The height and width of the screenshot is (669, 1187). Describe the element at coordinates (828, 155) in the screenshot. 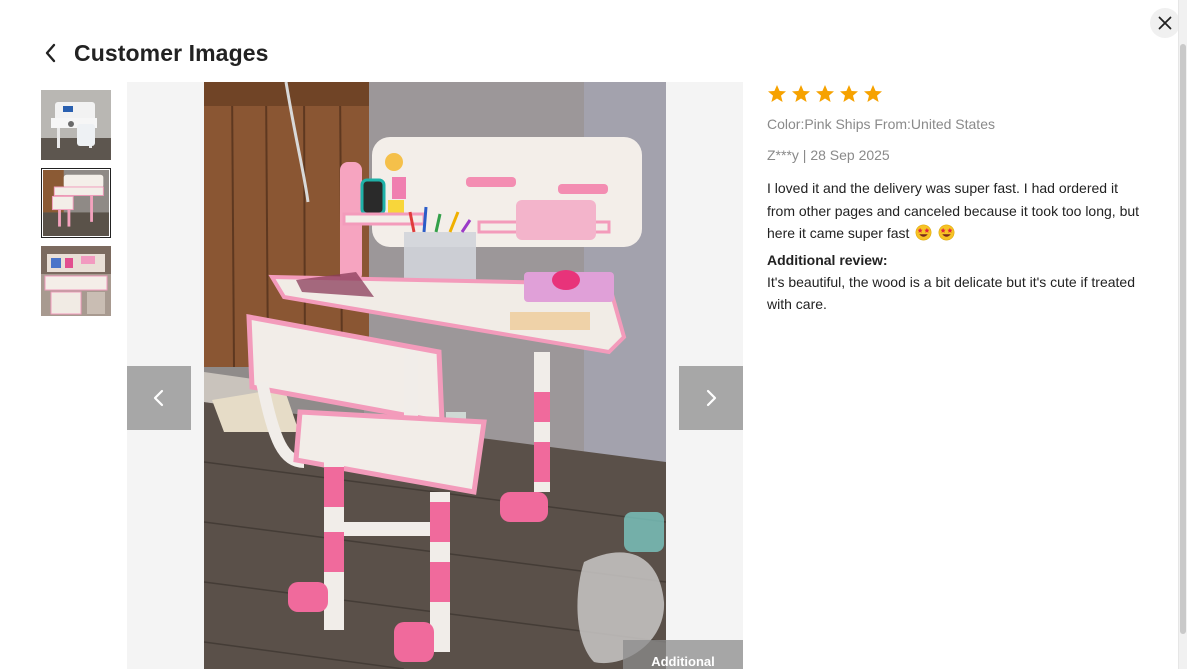

I see `review-author-date: Z***y | 28 Sep 2025` at that location.